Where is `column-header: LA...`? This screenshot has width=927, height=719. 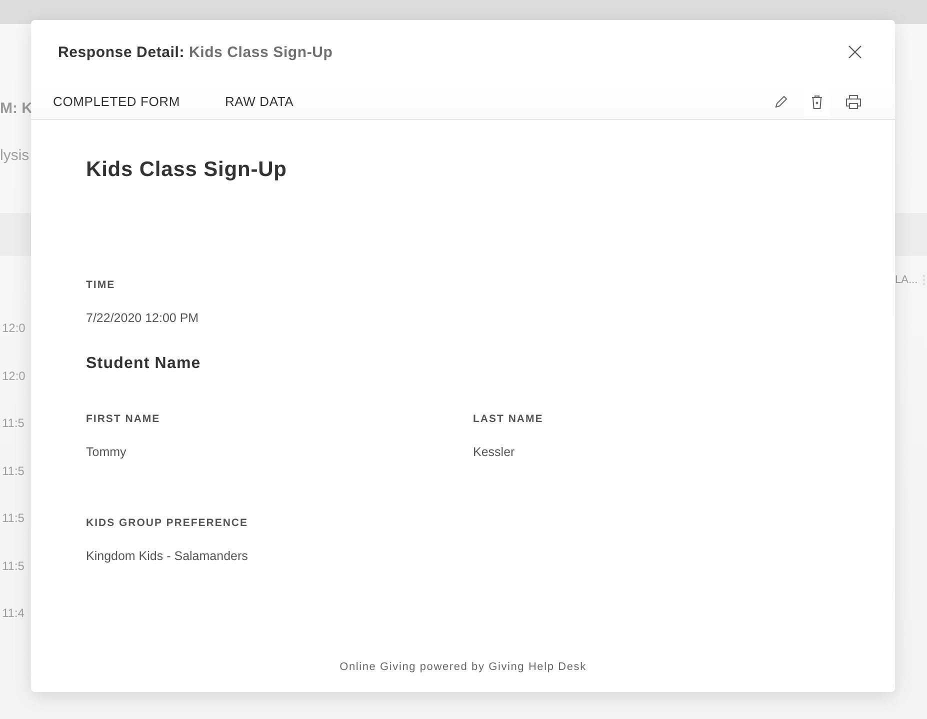 column-header: LA... is located at coordinates (906, 280).